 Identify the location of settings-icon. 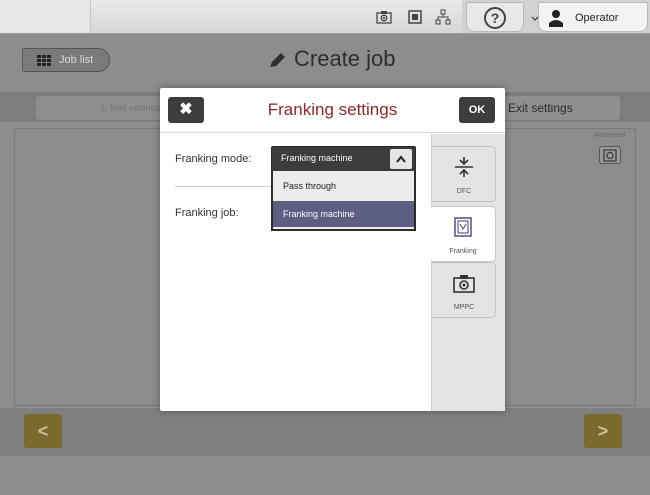
(610, 155).